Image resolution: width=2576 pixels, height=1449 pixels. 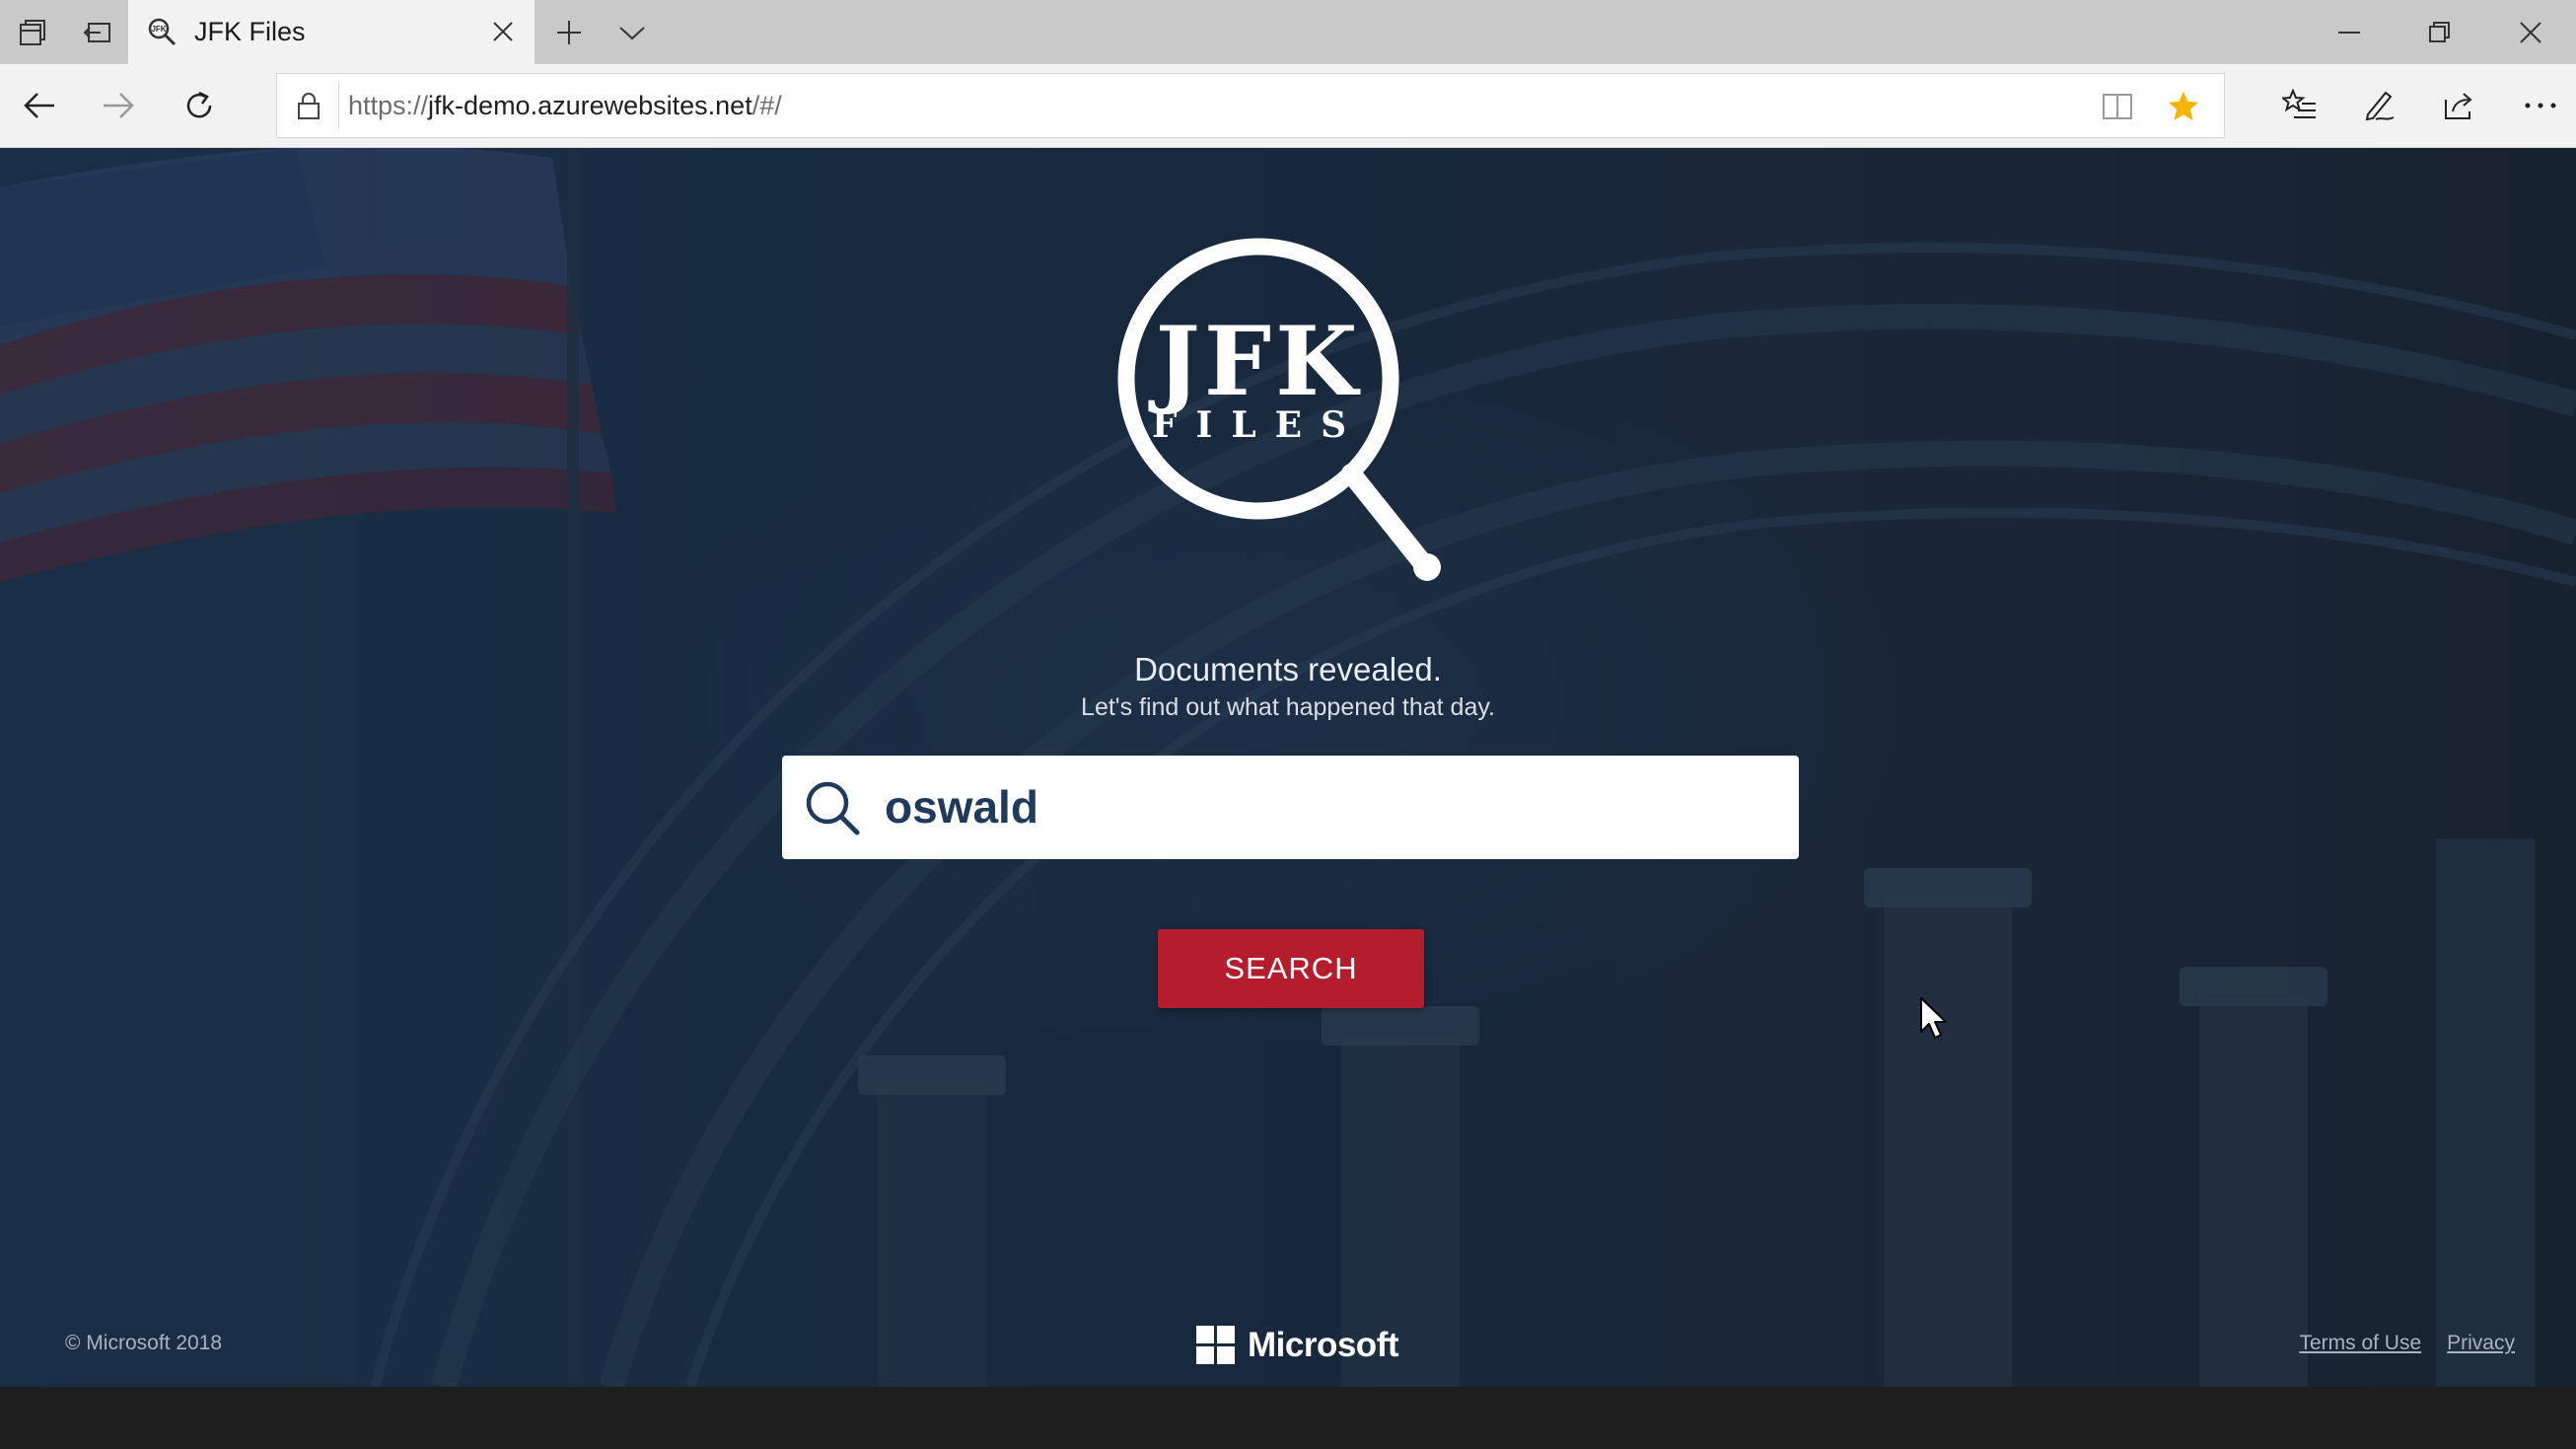 I want to click on taskbar-strip, so click(x=1288, y=1418).